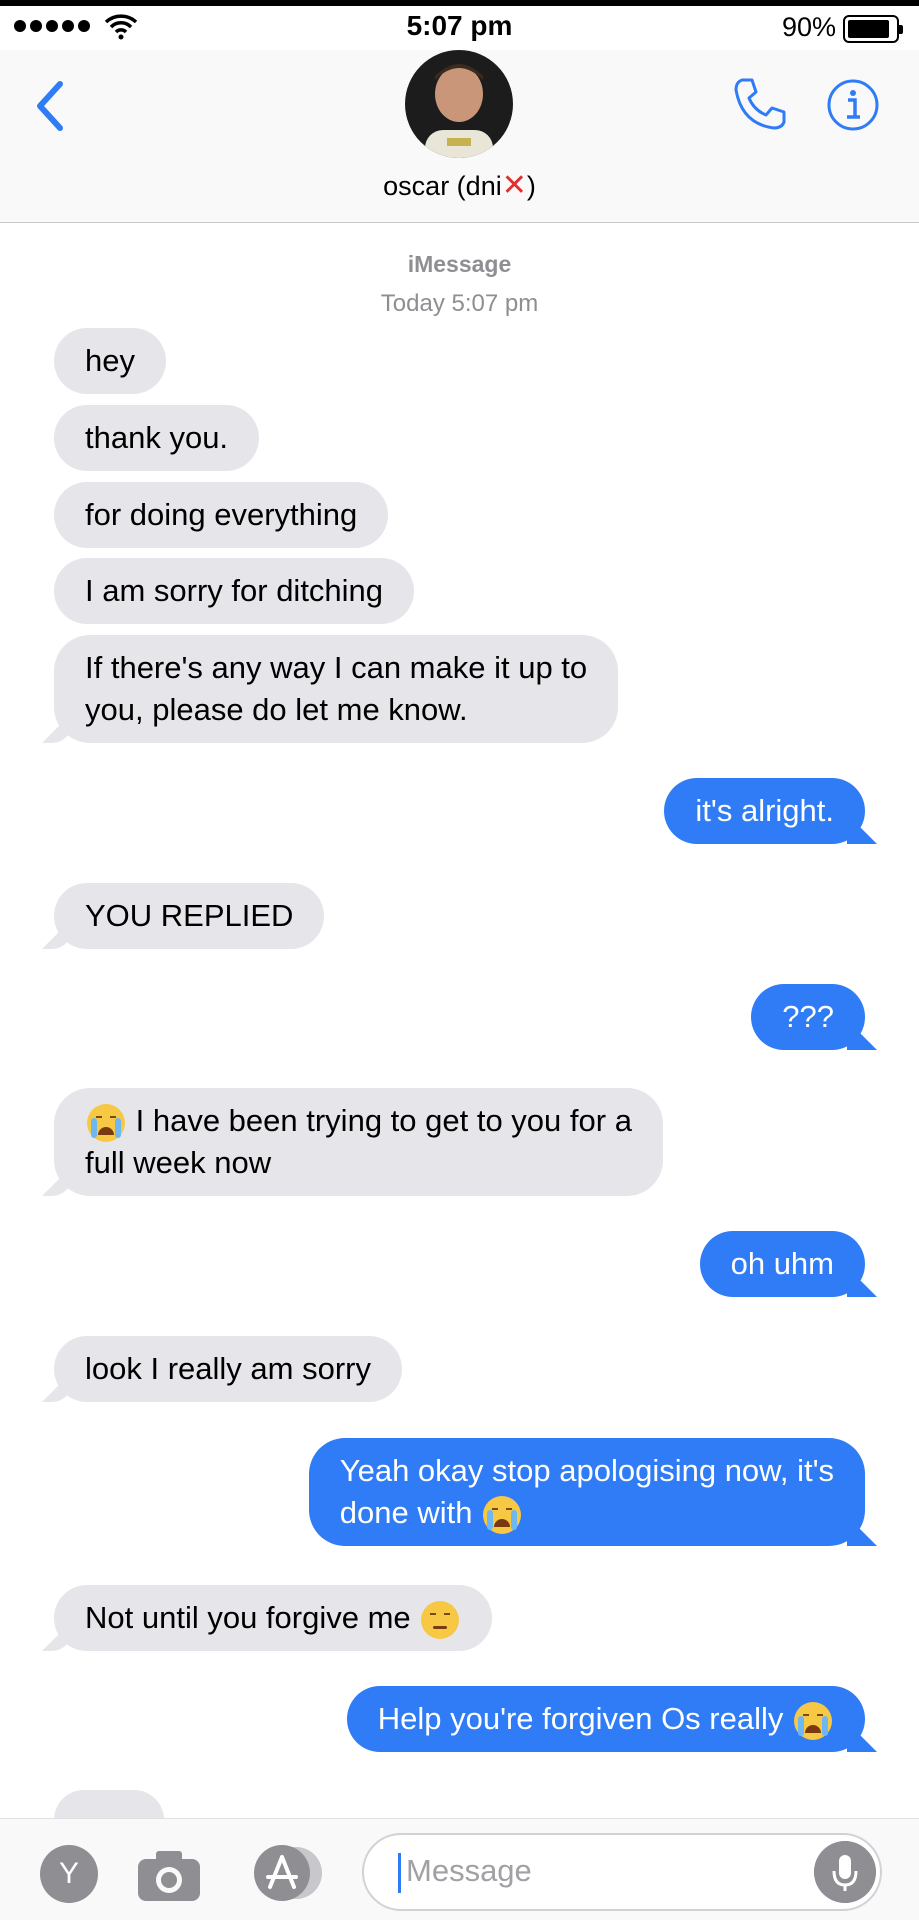  What do you see at coordinates (459, 28) in the screenshot?
I see `status-bar: 5:07 pm 90%` at bounding box center [459, 28].